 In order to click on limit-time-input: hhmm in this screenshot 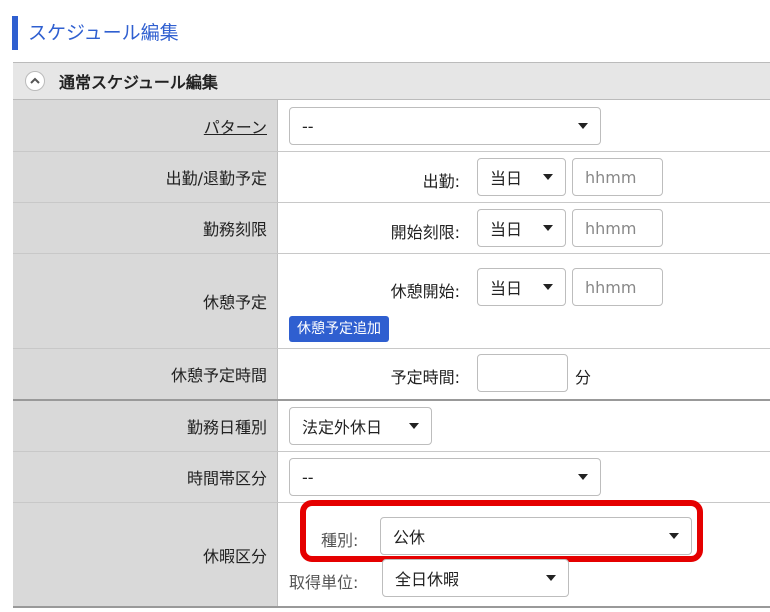, I will do `click(617, 228)`.